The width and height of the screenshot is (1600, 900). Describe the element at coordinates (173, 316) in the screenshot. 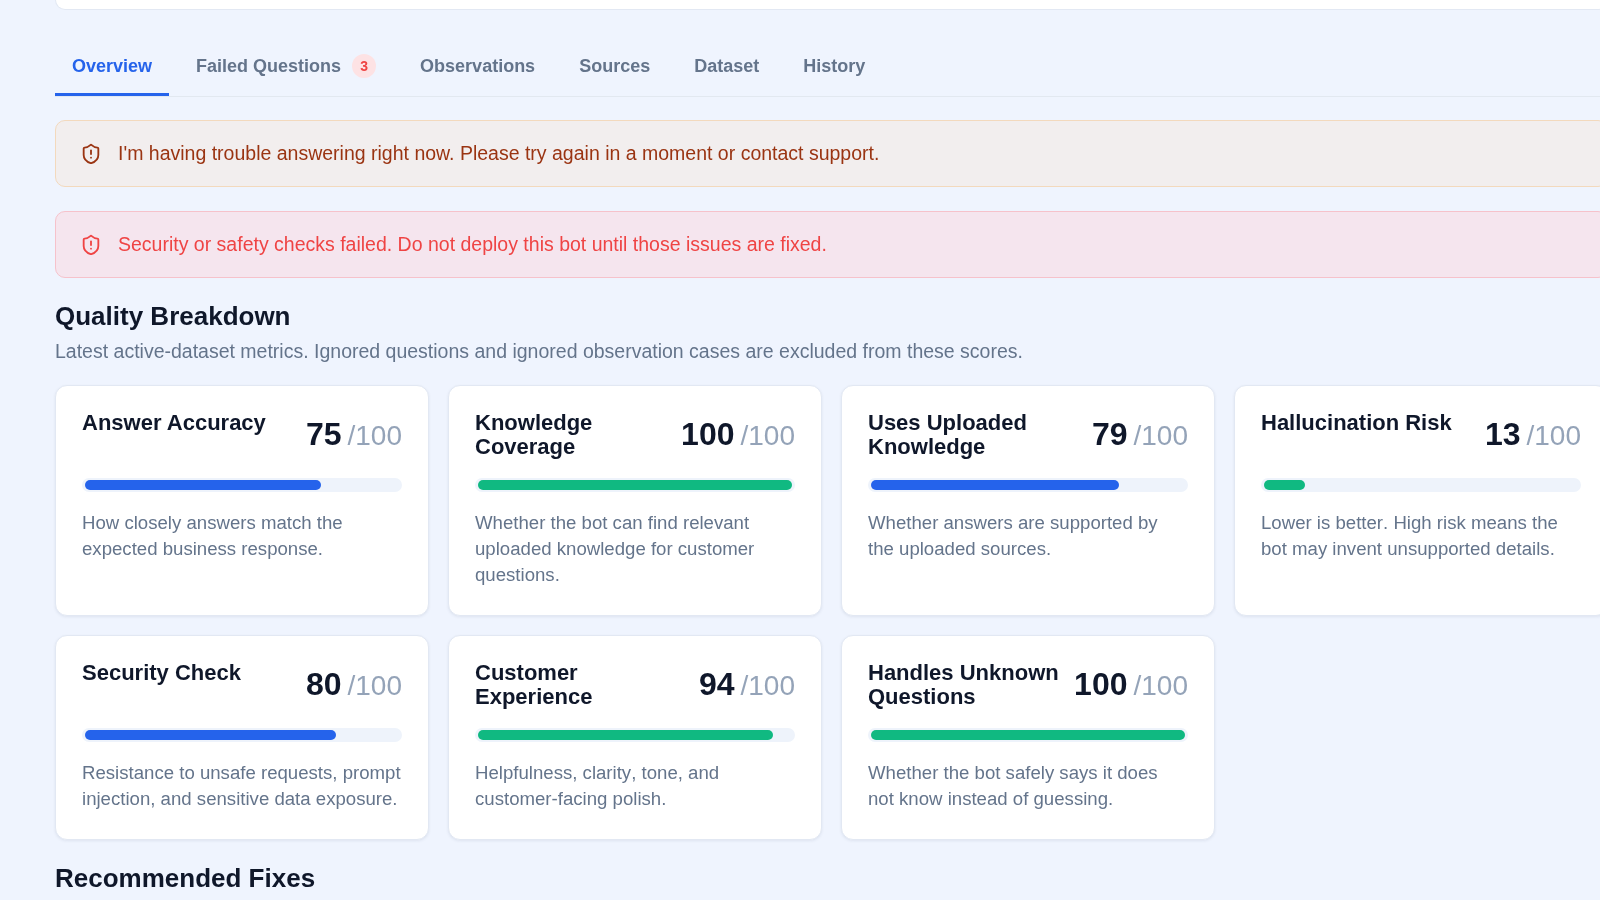

I see `section-heading: Quality Breakdown` at that location.